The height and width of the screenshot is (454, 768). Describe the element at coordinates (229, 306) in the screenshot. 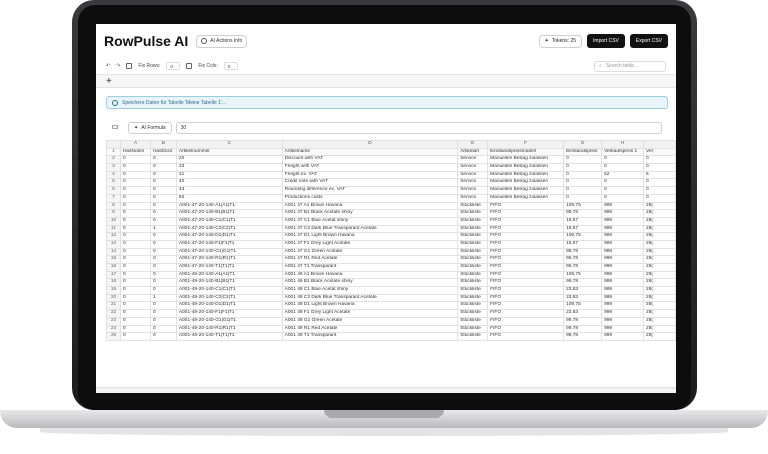

I see `table-cell: A001-49-20-140-D1|D1|T1` at that location.